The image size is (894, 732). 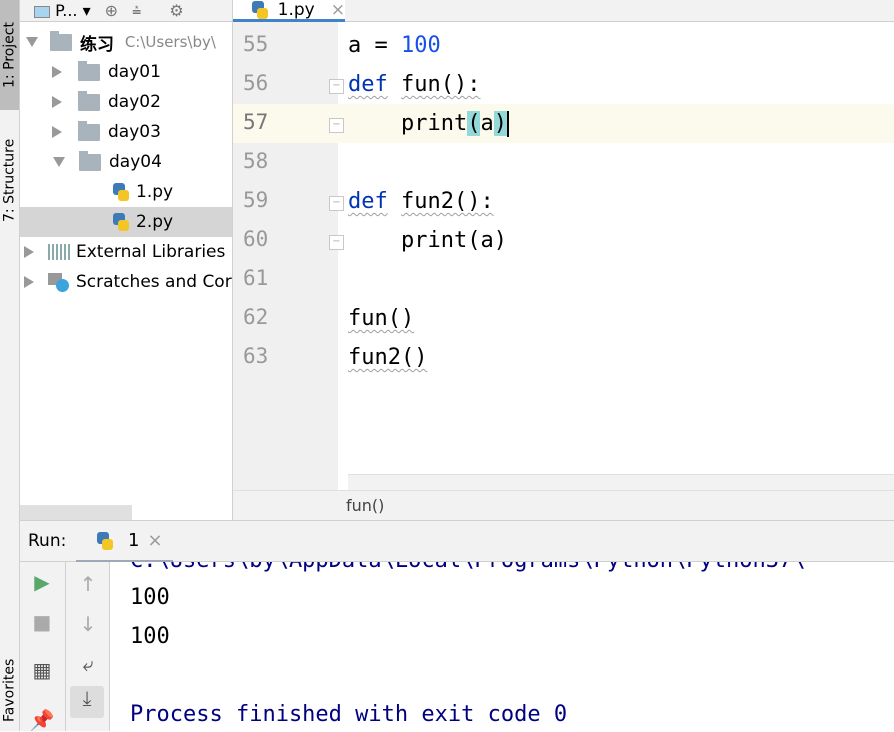 I want to click on line-number: 58, so click(x=256, y=161).